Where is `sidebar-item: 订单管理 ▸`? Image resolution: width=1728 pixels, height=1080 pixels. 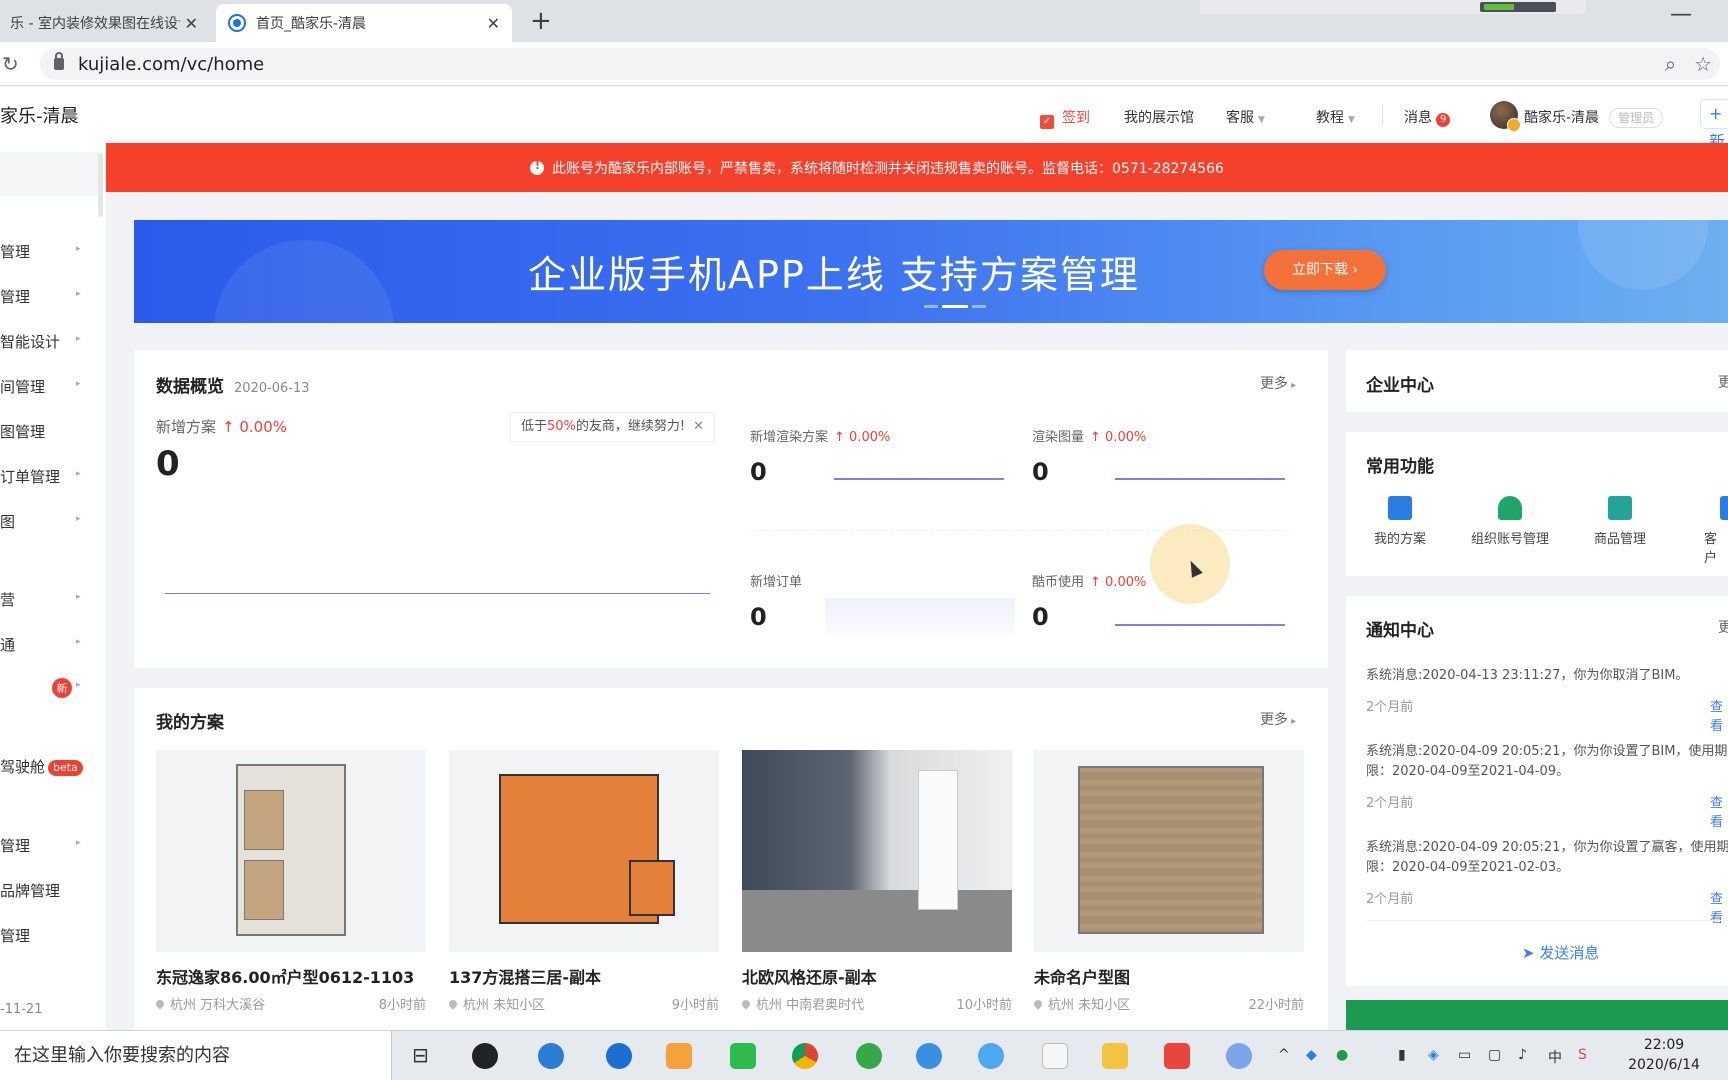 sidebar-item: 订单管理 ▸ is located at coordinates (45, 479).